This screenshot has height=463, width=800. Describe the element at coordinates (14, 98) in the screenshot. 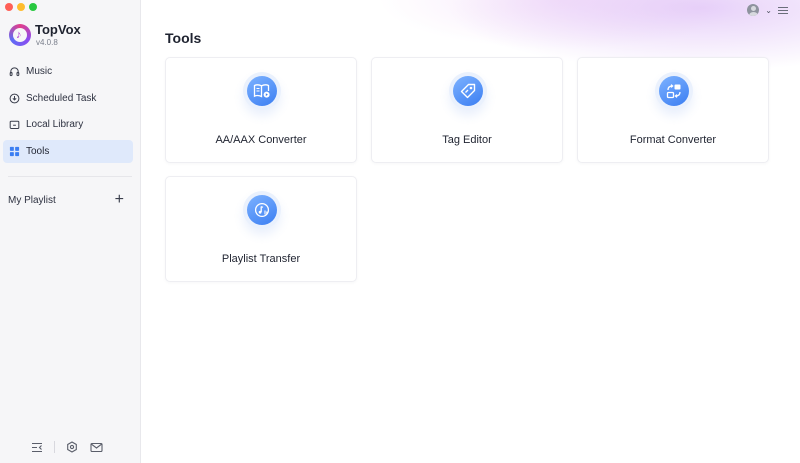

I see `download-clock-icon` at that location.